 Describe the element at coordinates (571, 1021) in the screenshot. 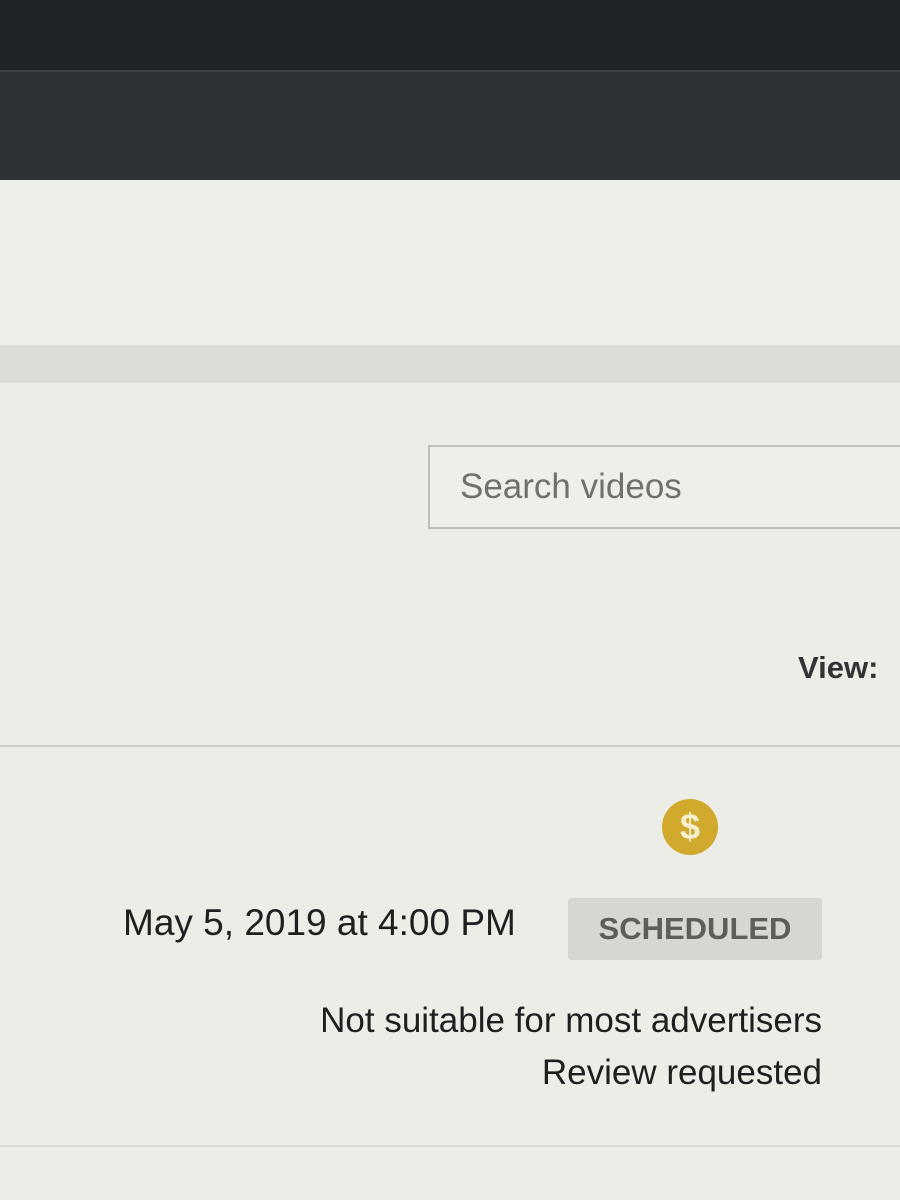

I see `ad-suitability-text: Not suitable for most advertisers` at that location.